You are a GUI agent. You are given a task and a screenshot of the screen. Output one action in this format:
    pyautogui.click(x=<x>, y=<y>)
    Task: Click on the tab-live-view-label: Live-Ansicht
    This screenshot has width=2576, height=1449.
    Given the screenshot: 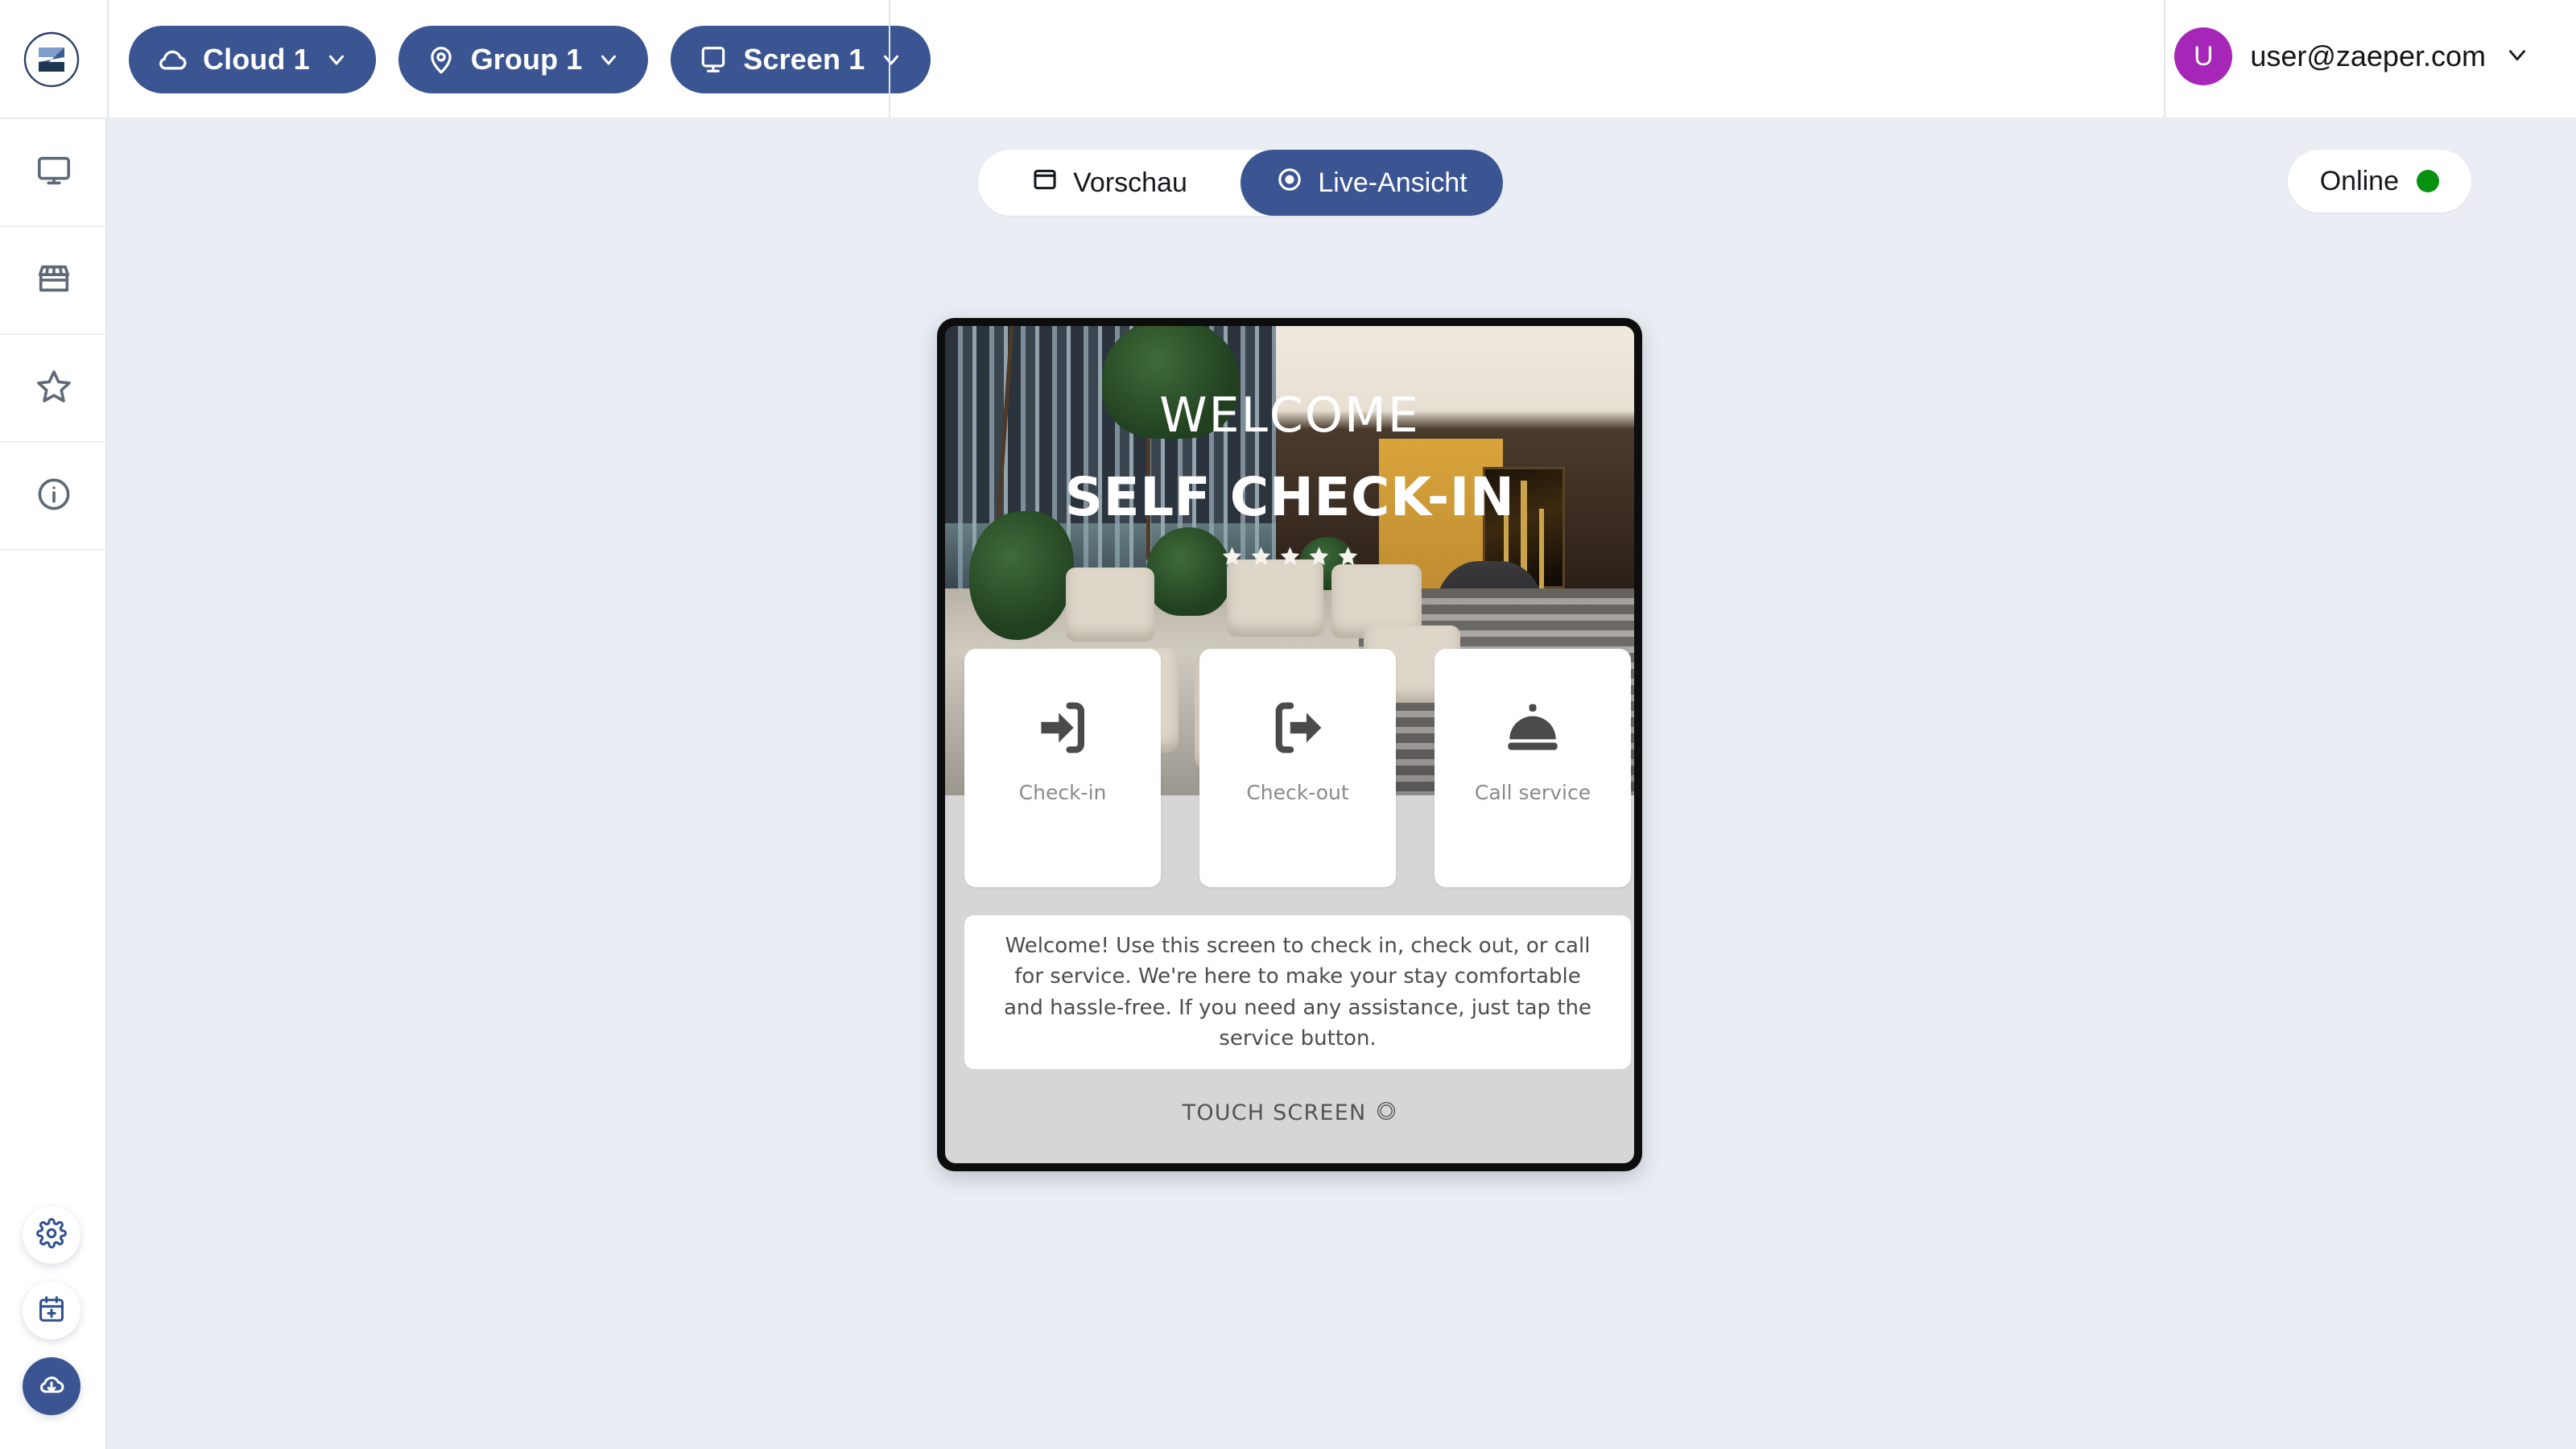 What is the action you would take?
    pyautogui.click(x=1393, y=182)
    